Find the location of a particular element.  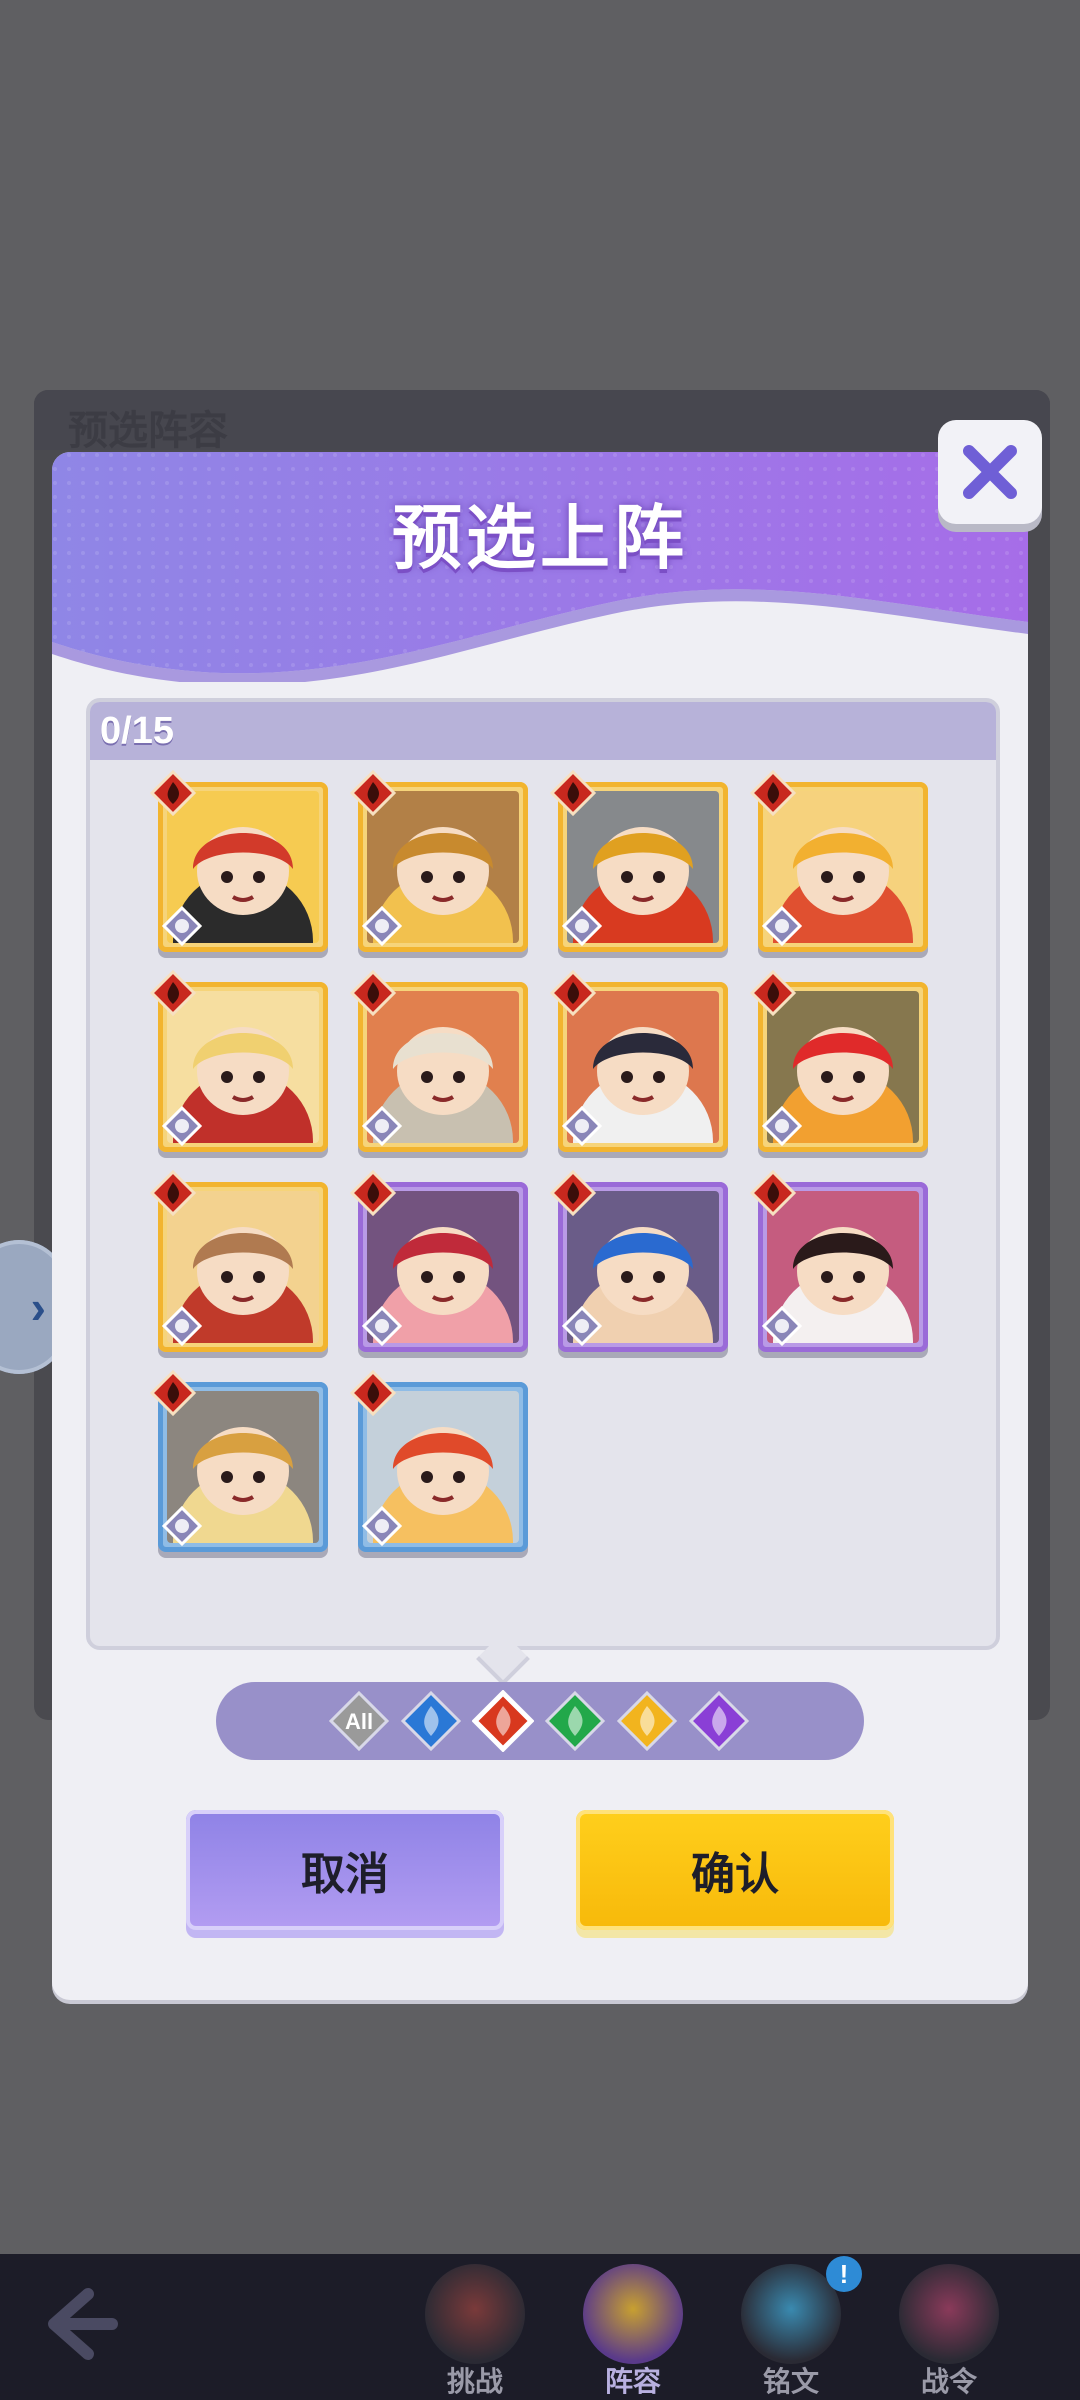

notification-badge: ! is located at coordinates (844, 2274).